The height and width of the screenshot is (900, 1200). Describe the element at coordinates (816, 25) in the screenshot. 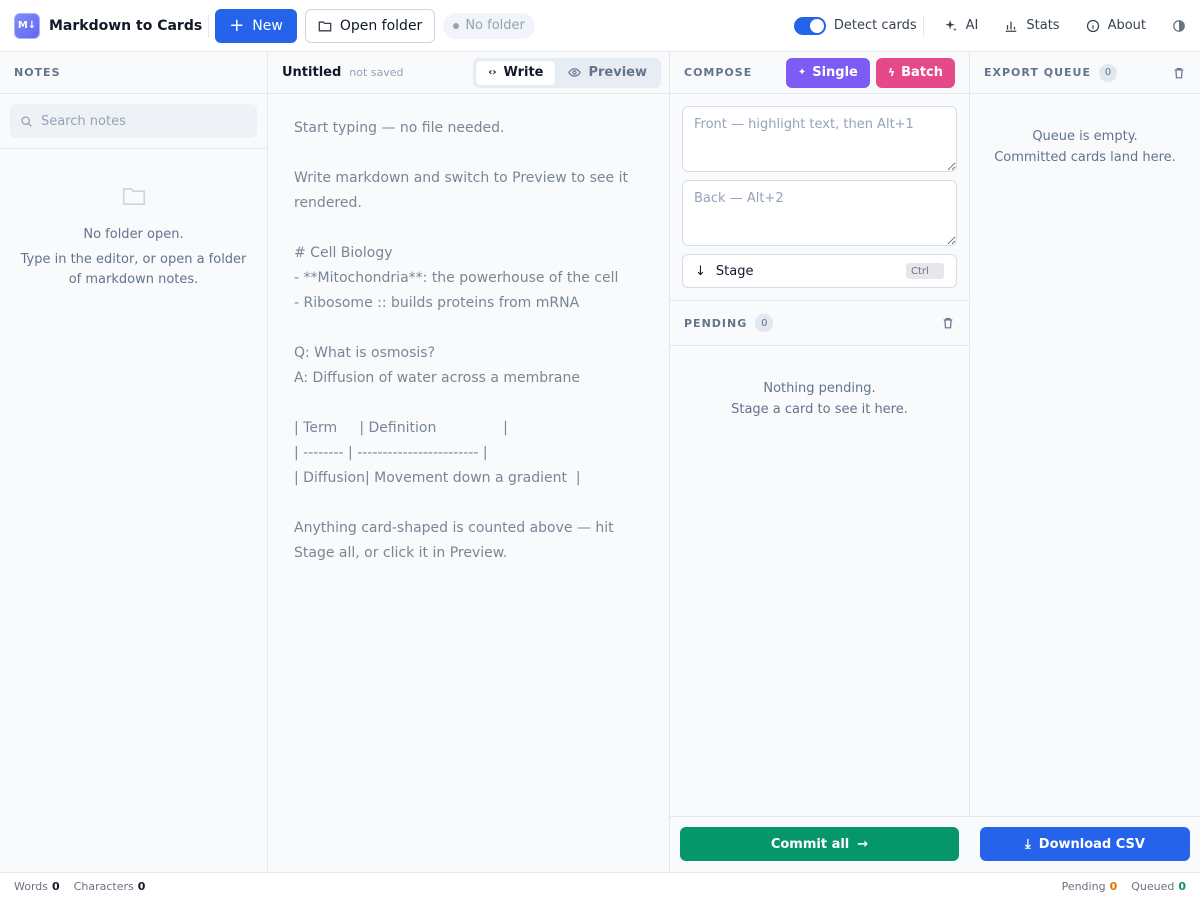

I see `toggle-knob` at that location.